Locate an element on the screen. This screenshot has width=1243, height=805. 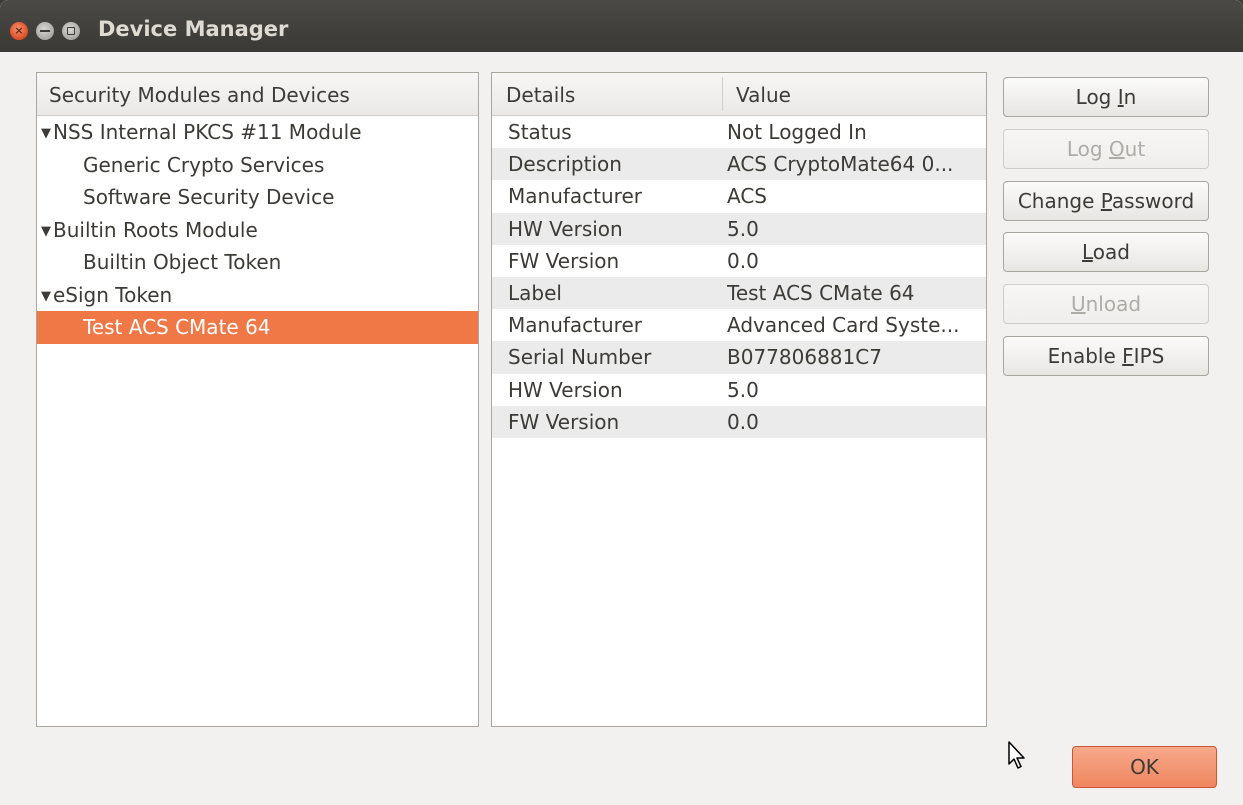
mnemonic-letter: L is located at coordinates (1087, 252).